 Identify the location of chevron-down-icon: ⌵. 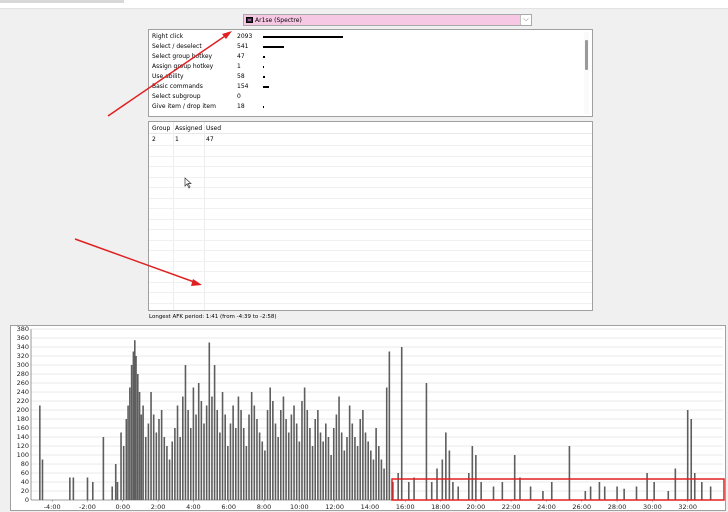
(525, 20).